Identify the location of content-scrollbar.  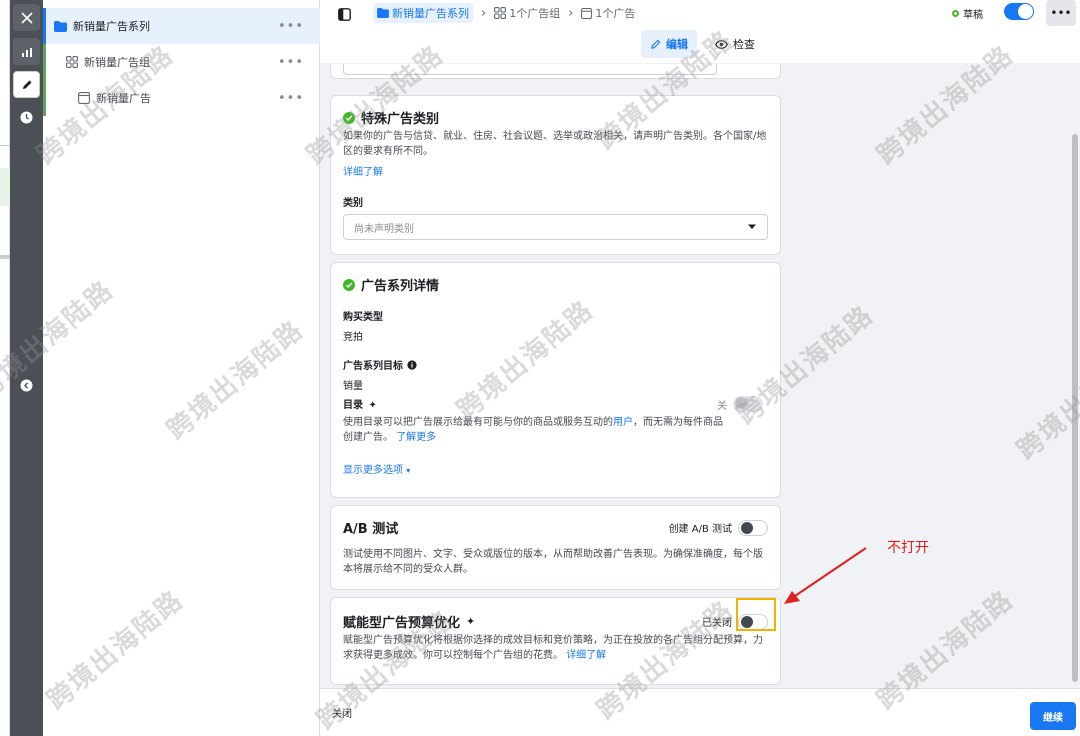
(1075, 378).